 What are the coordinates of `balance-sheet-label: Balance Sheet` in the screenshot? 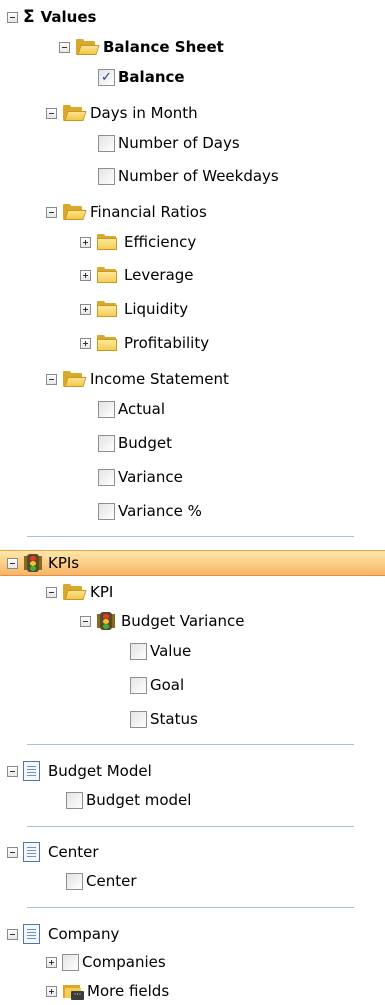 It's located at (163, 47).